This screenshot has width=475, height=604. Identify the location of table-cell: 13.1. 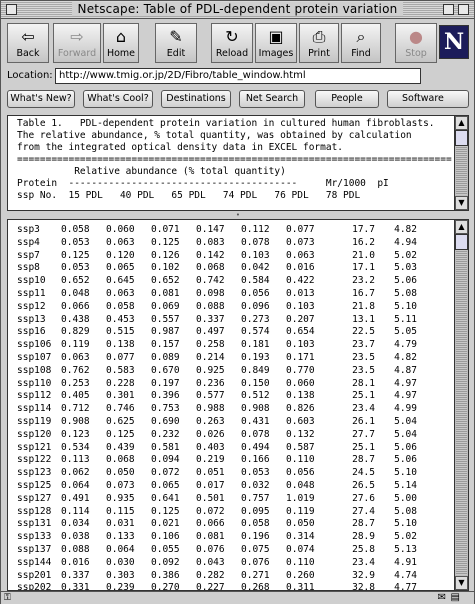
(363, 319).